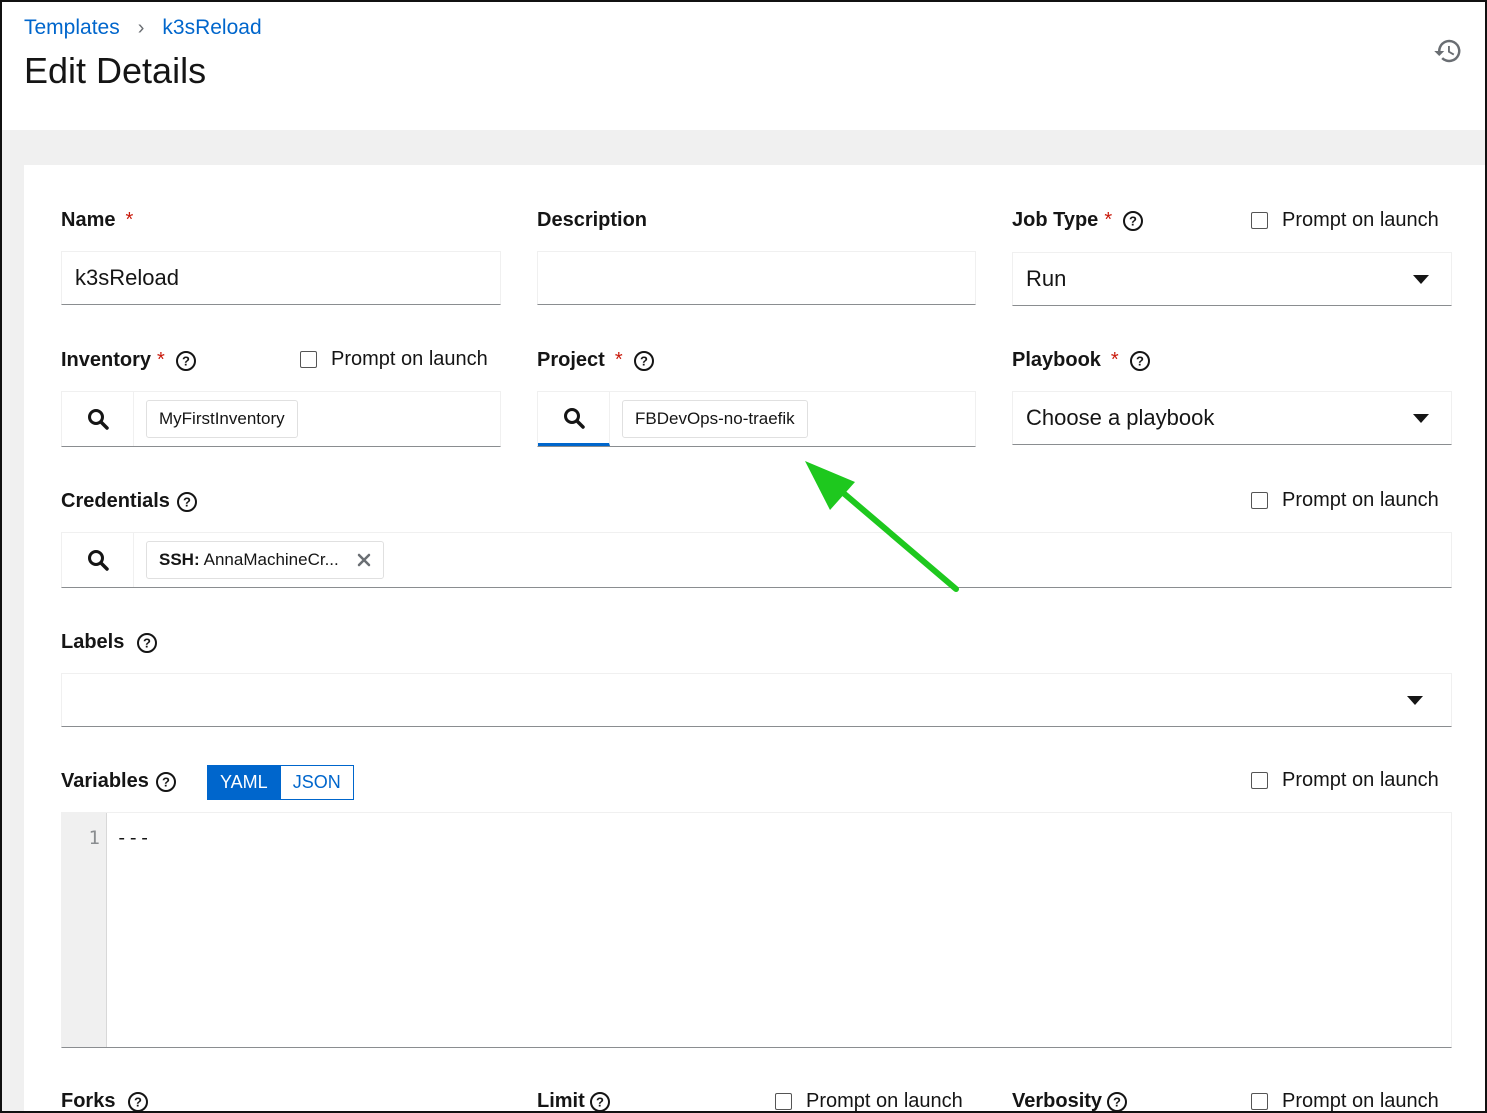  What do you see at coordinates (1345, 780) in the screenshot?
I see `variables-prompt-checkbox: Prompt on launch` at bounding box center [1345, 780].